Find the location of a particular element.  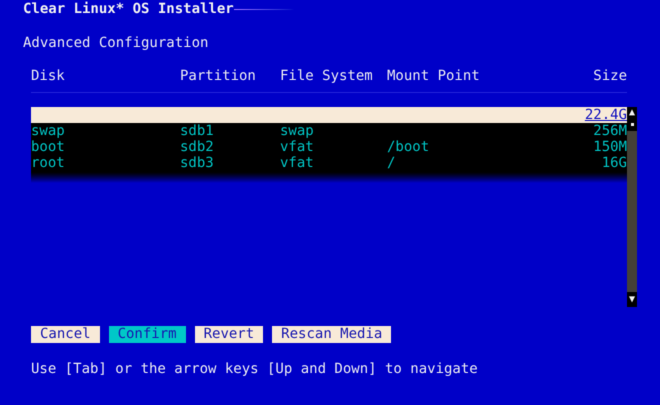

action-button: Revert is located at coordinates (229, 334).